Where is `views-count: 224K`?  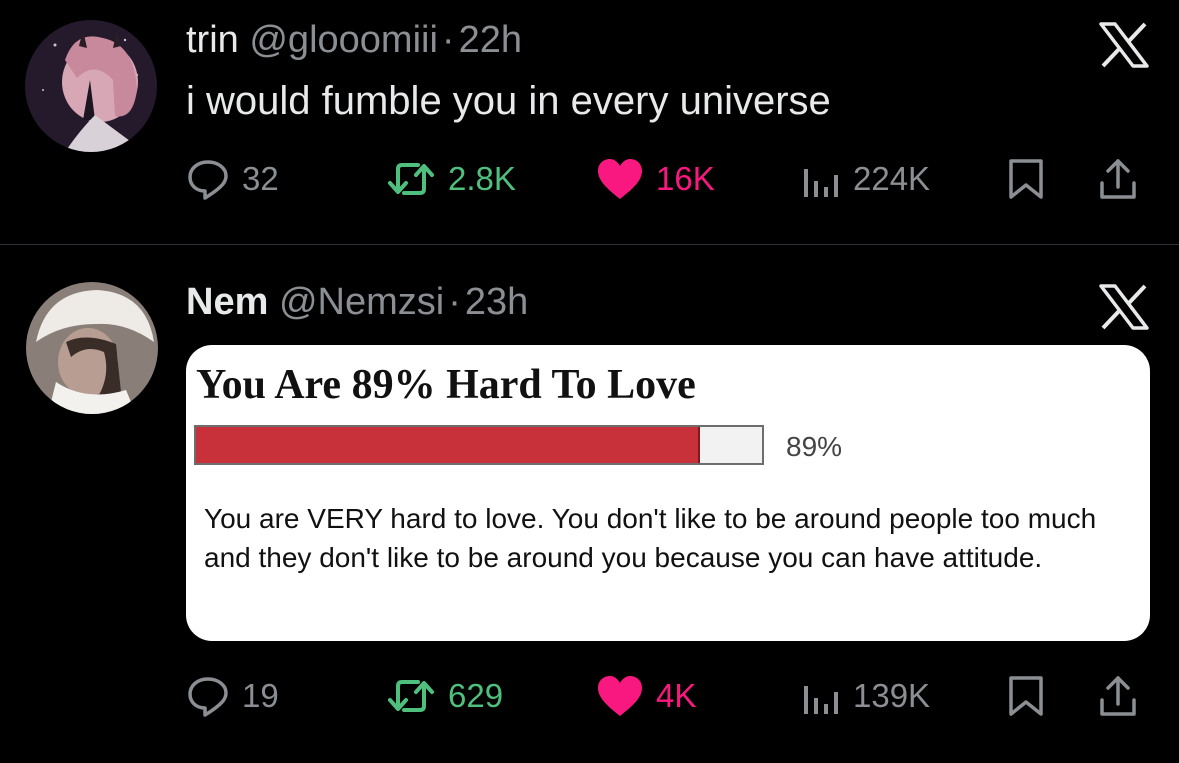 views-count: 224K is located at coordinates (892, 178).